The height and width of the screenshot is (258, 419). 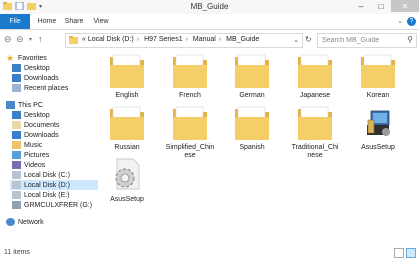 I want to click on details-view-icon, so click(x=399, y=253).